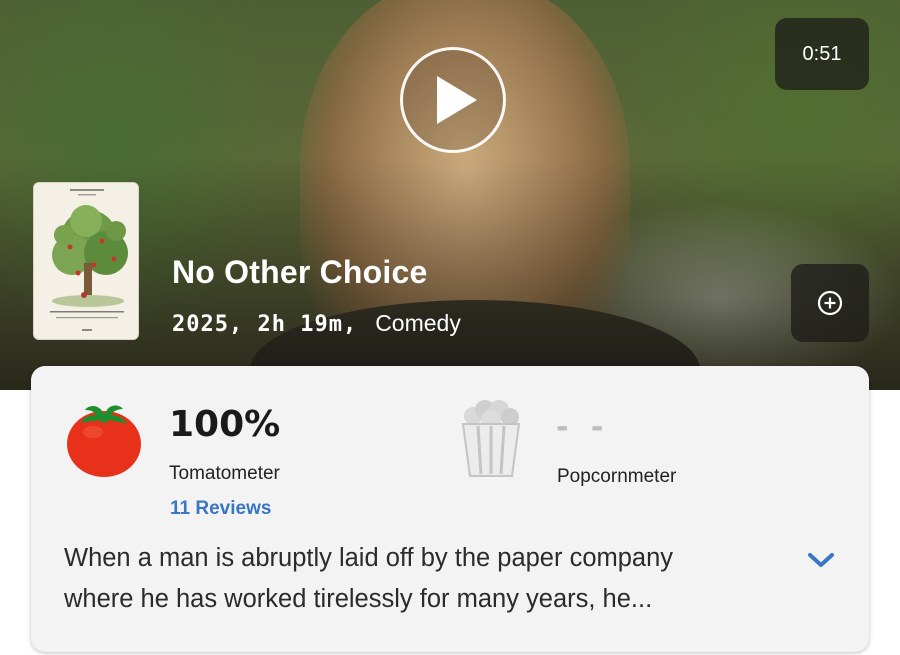  I want to click on movie-title: No Other Choice, so click(300, 272).